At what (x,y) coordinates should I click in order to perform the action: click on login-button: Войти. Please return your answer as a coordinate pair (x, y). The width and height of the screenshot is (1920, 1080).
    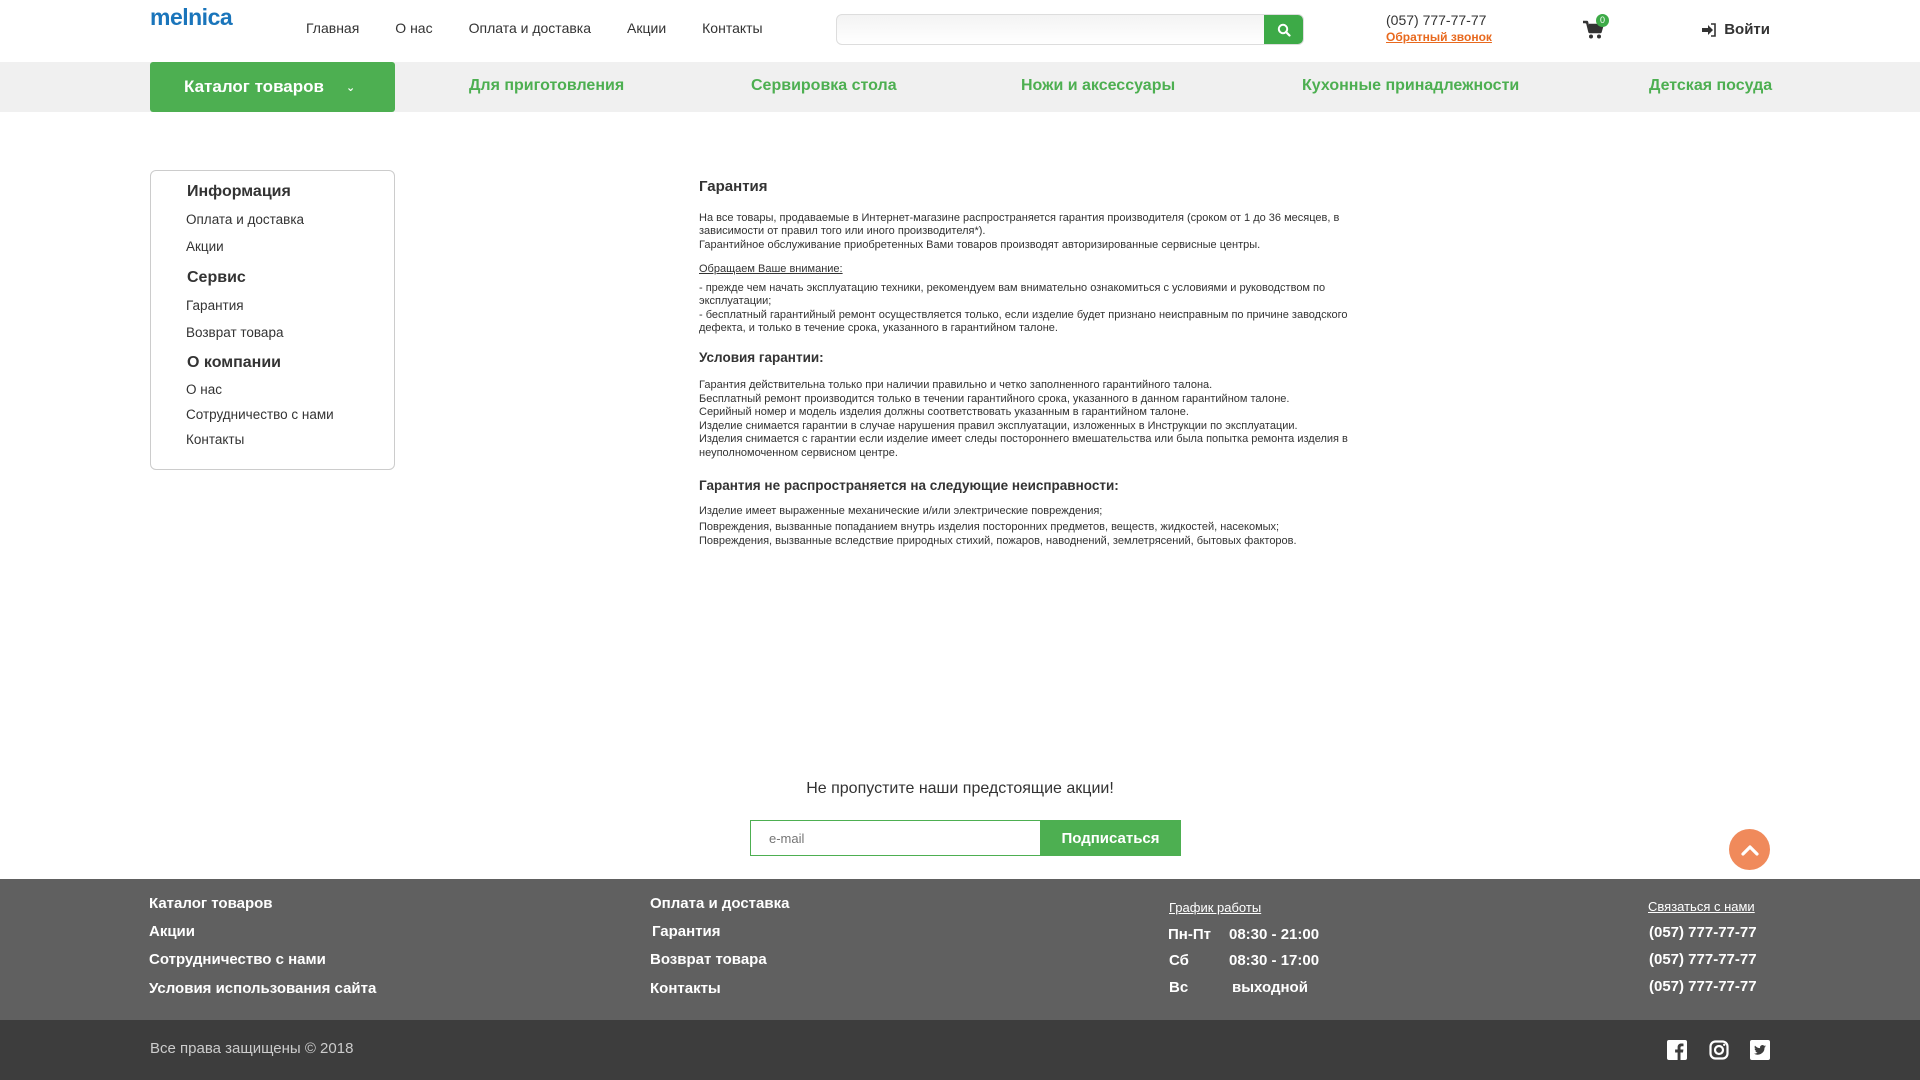
    Looking at the image, I should click on (1735, 29).